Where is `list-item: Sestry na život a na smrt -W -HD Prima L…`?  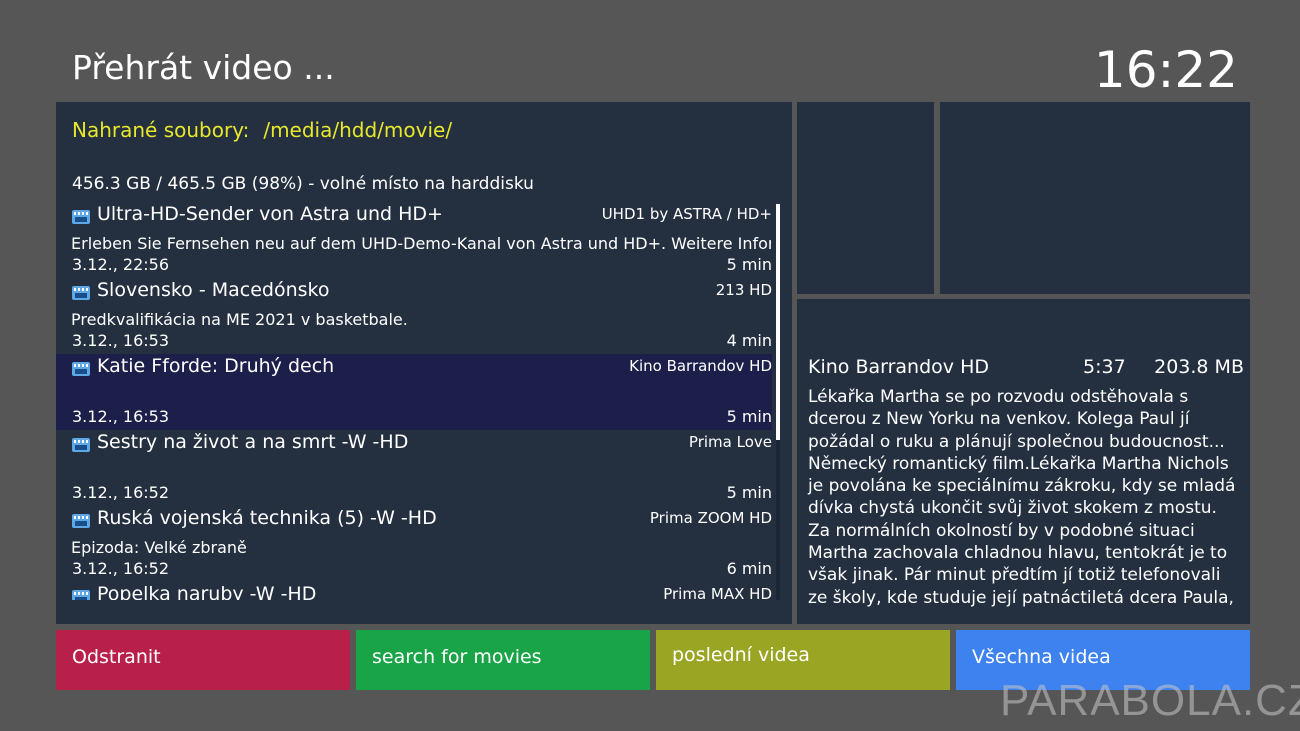 list-item: Sestry na život a na smrt -W -HD Prima L… is located at coordinates (414, 468).